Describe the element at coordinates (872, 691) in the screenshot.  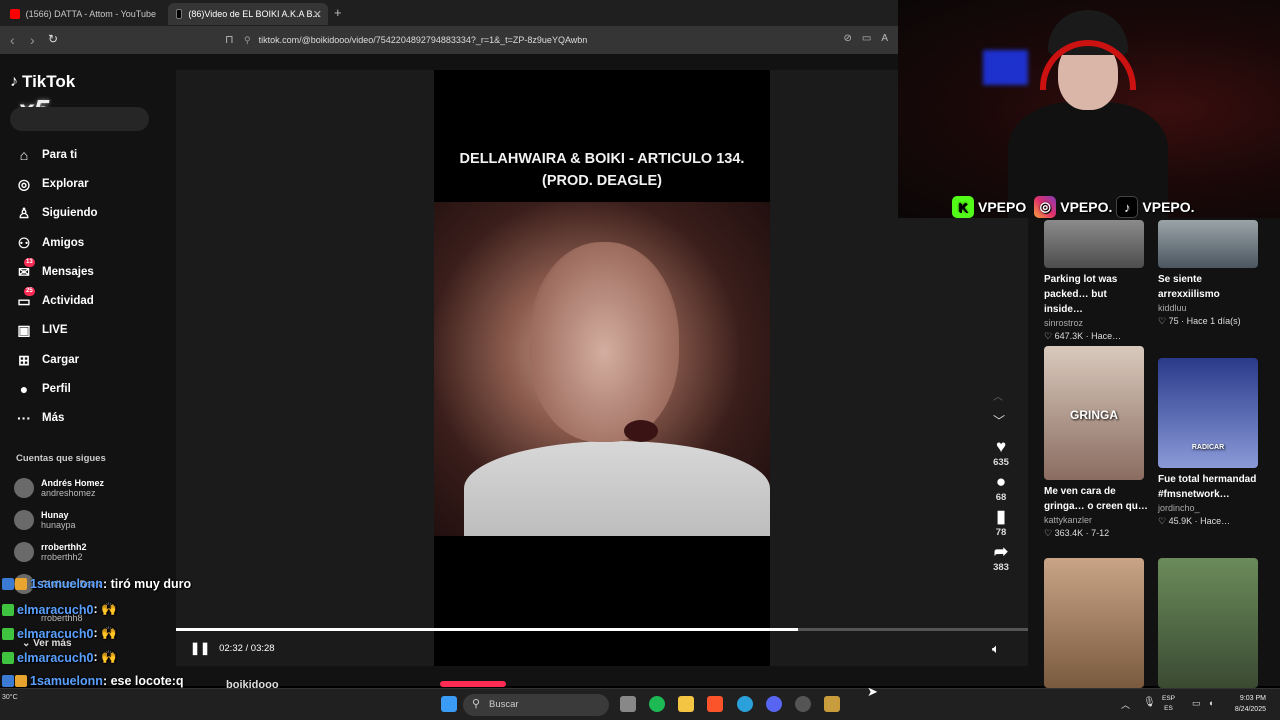
I see `mouse-cursor-icon: ➤` at that location.